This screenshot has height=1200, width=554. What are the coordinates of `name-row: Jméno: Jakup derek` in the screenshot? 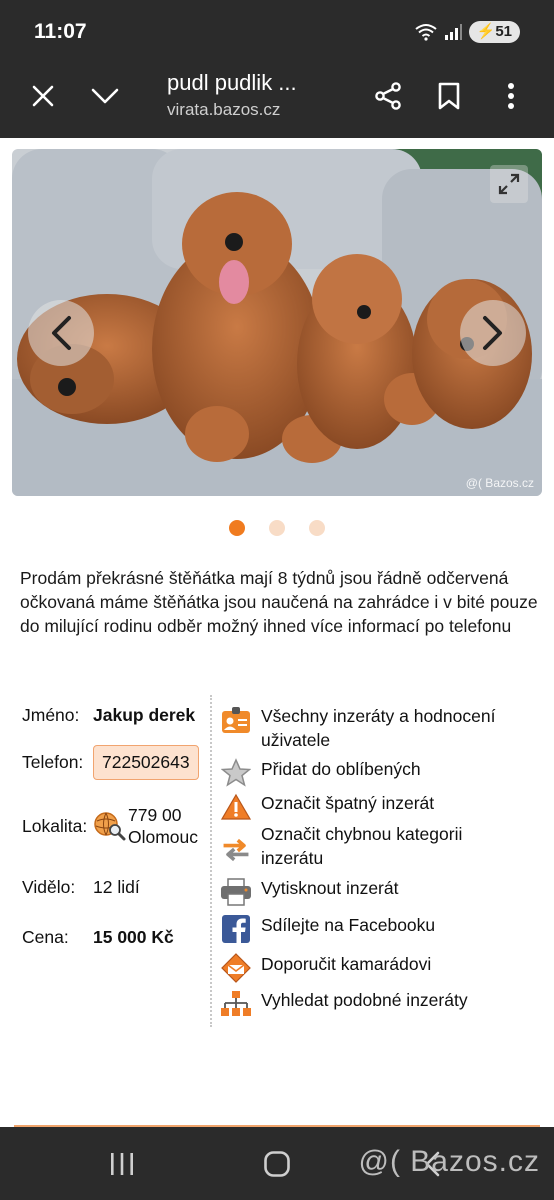 It's located at (122, 715).